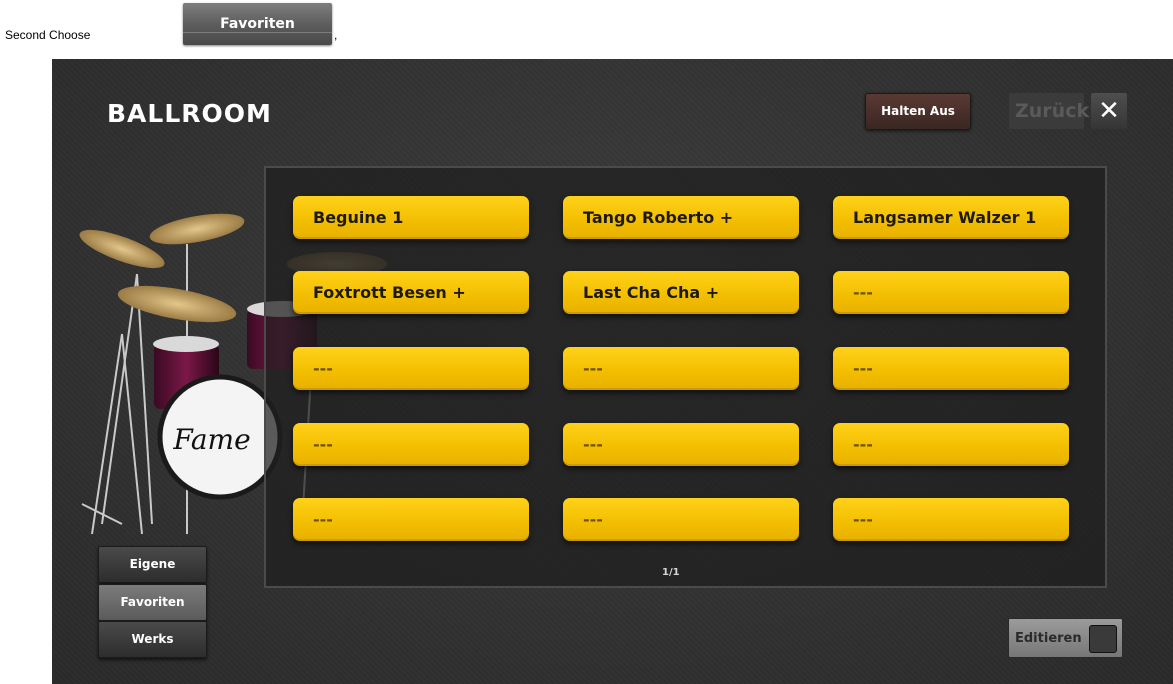 Image resolution: width=1173 pixels, height=684 pixels. What do you see at coordinates (951, 368) in the screenshot?
I see `favorite-slot-9: ---` at bounding box center [951, 368].